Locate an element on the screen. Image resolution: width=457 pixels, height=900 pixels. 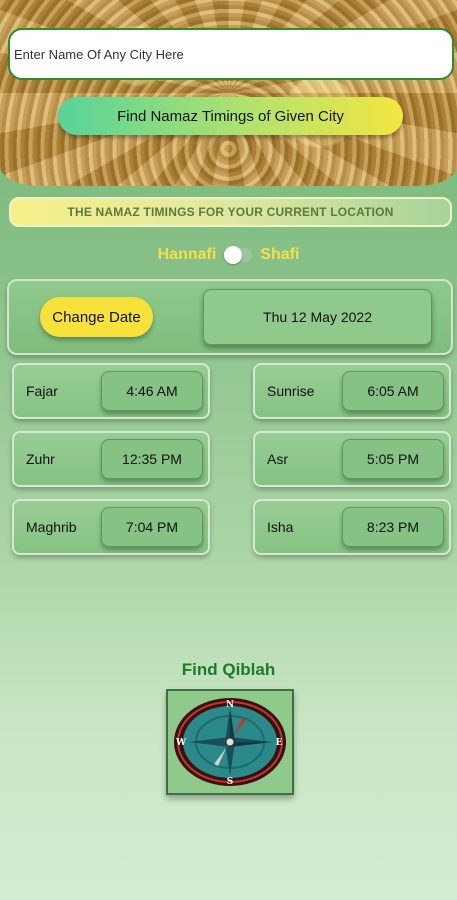
prayer-name: Isha is located at coordinates (280, 527).